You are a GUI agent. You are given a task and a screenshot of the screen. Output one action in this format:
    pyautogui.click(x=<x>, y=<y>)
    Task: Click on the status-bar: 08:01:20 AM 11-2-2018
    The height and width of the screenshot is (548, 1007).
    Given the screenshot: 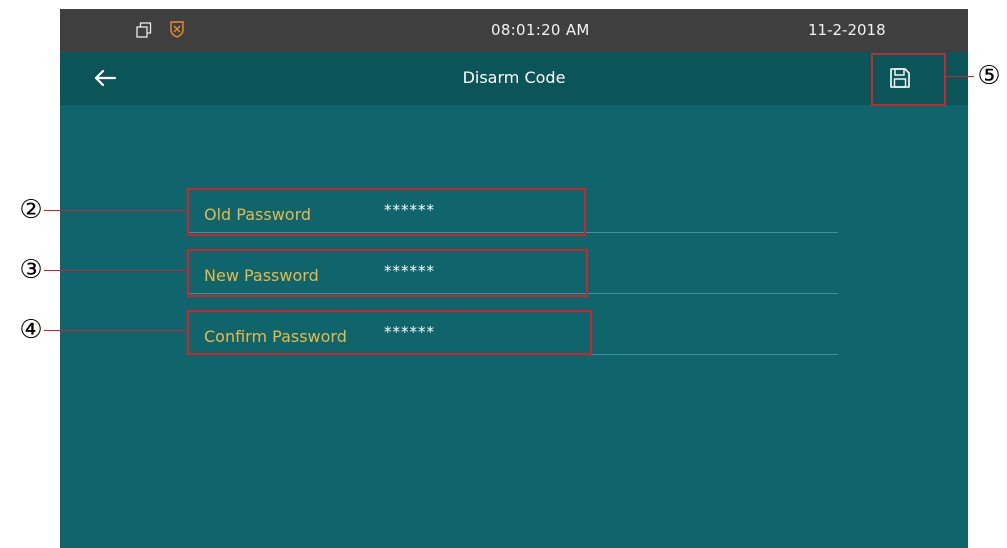 What is the action you would take?
    pyautogui.click(x=514, y=30)
    